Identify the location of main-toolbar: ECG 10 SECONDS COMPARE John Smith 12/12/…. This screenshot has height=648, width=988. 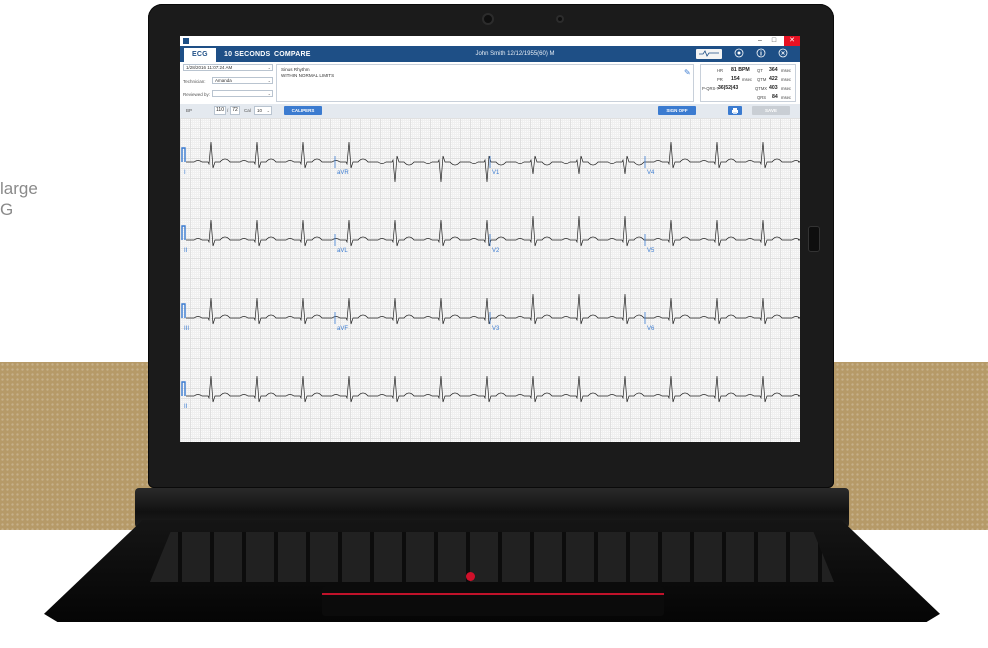
(490, 54).